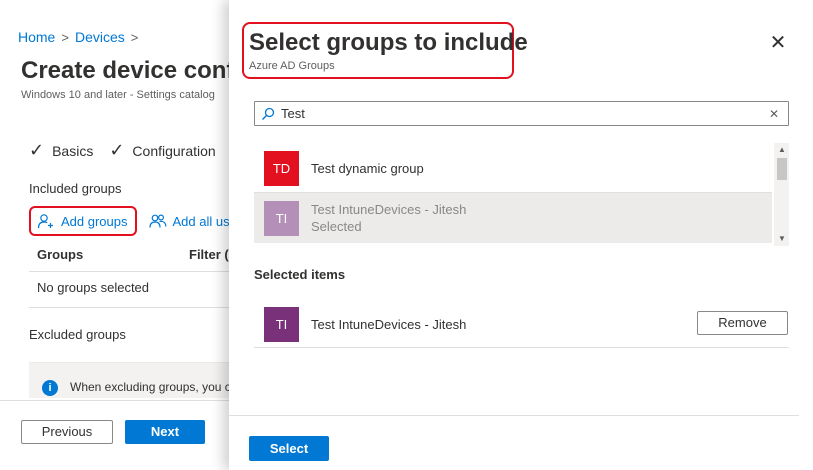 This screenshot has width=813, height=470. What do you see at coordinates (781, 194) in the screenshot?
I see `scrollbar: ▲ ▼` at bounding box center [781, 194].